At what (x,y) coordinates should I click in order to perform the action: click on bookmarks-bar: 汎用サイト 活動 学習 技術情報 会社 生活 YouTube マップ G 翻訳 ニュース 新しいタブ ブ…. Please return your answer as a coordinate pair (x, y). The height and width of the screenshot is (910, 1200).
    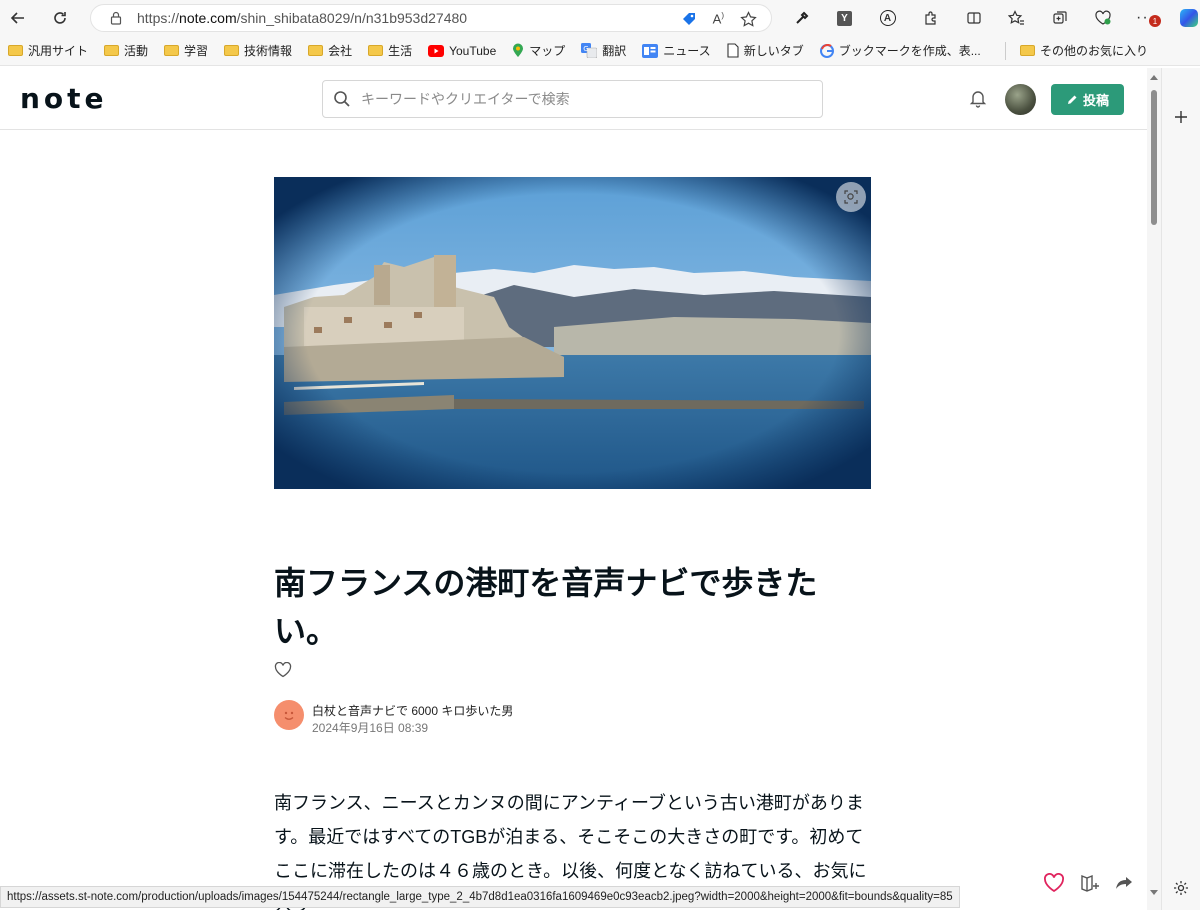
    Looking at the image, I should click on (600, 51).